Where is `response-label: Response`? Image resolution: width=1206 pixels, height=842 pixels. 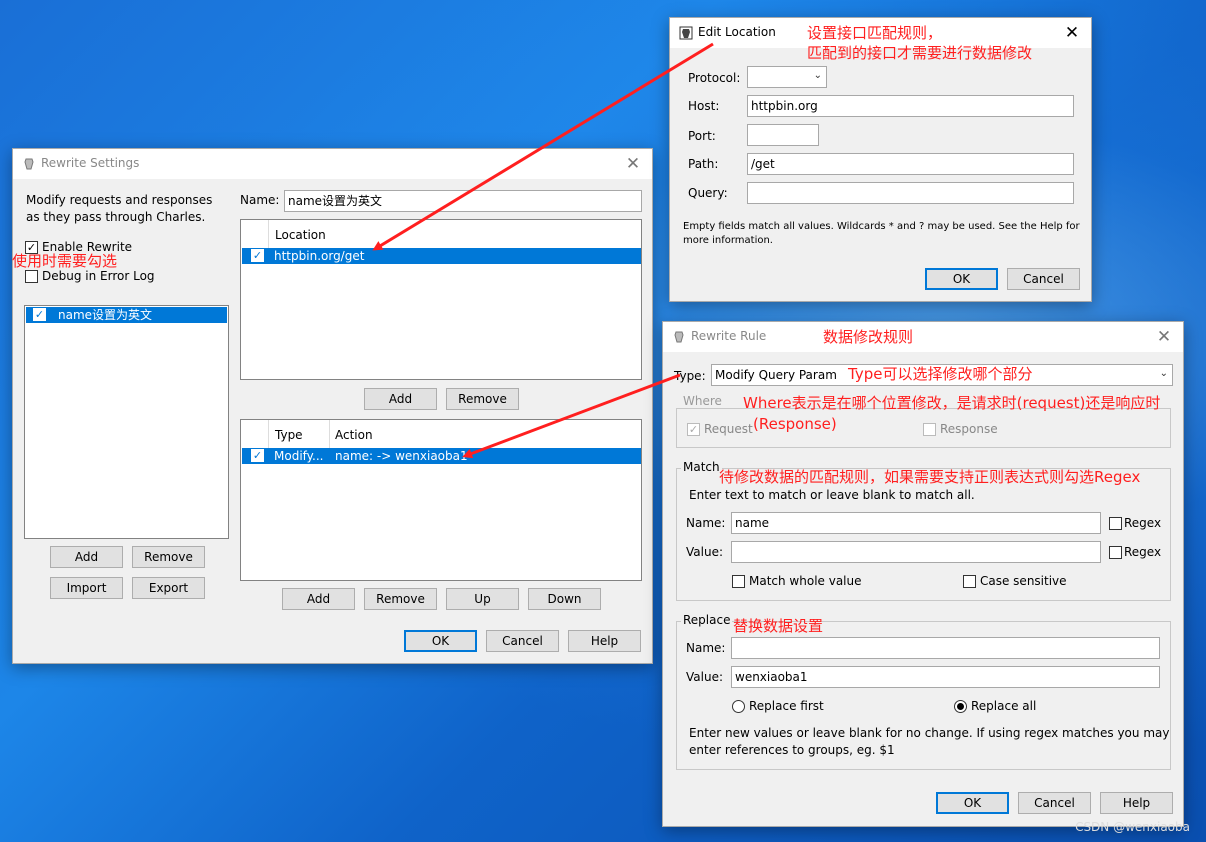
response-label: Response is located at coordinates (969, 429).